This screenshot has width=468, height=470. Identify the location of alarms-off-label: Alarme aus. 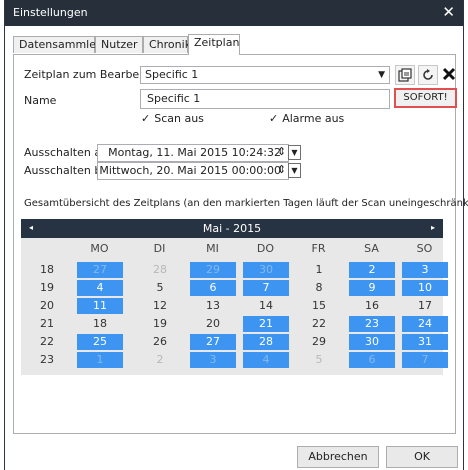
(313, 118).